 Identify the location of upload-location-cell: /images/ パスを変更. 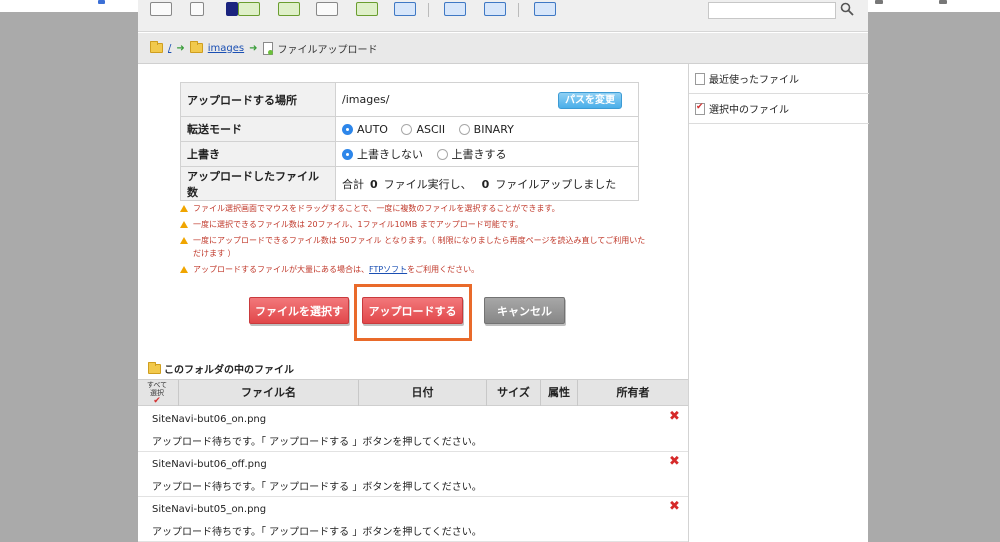
(487, 99).